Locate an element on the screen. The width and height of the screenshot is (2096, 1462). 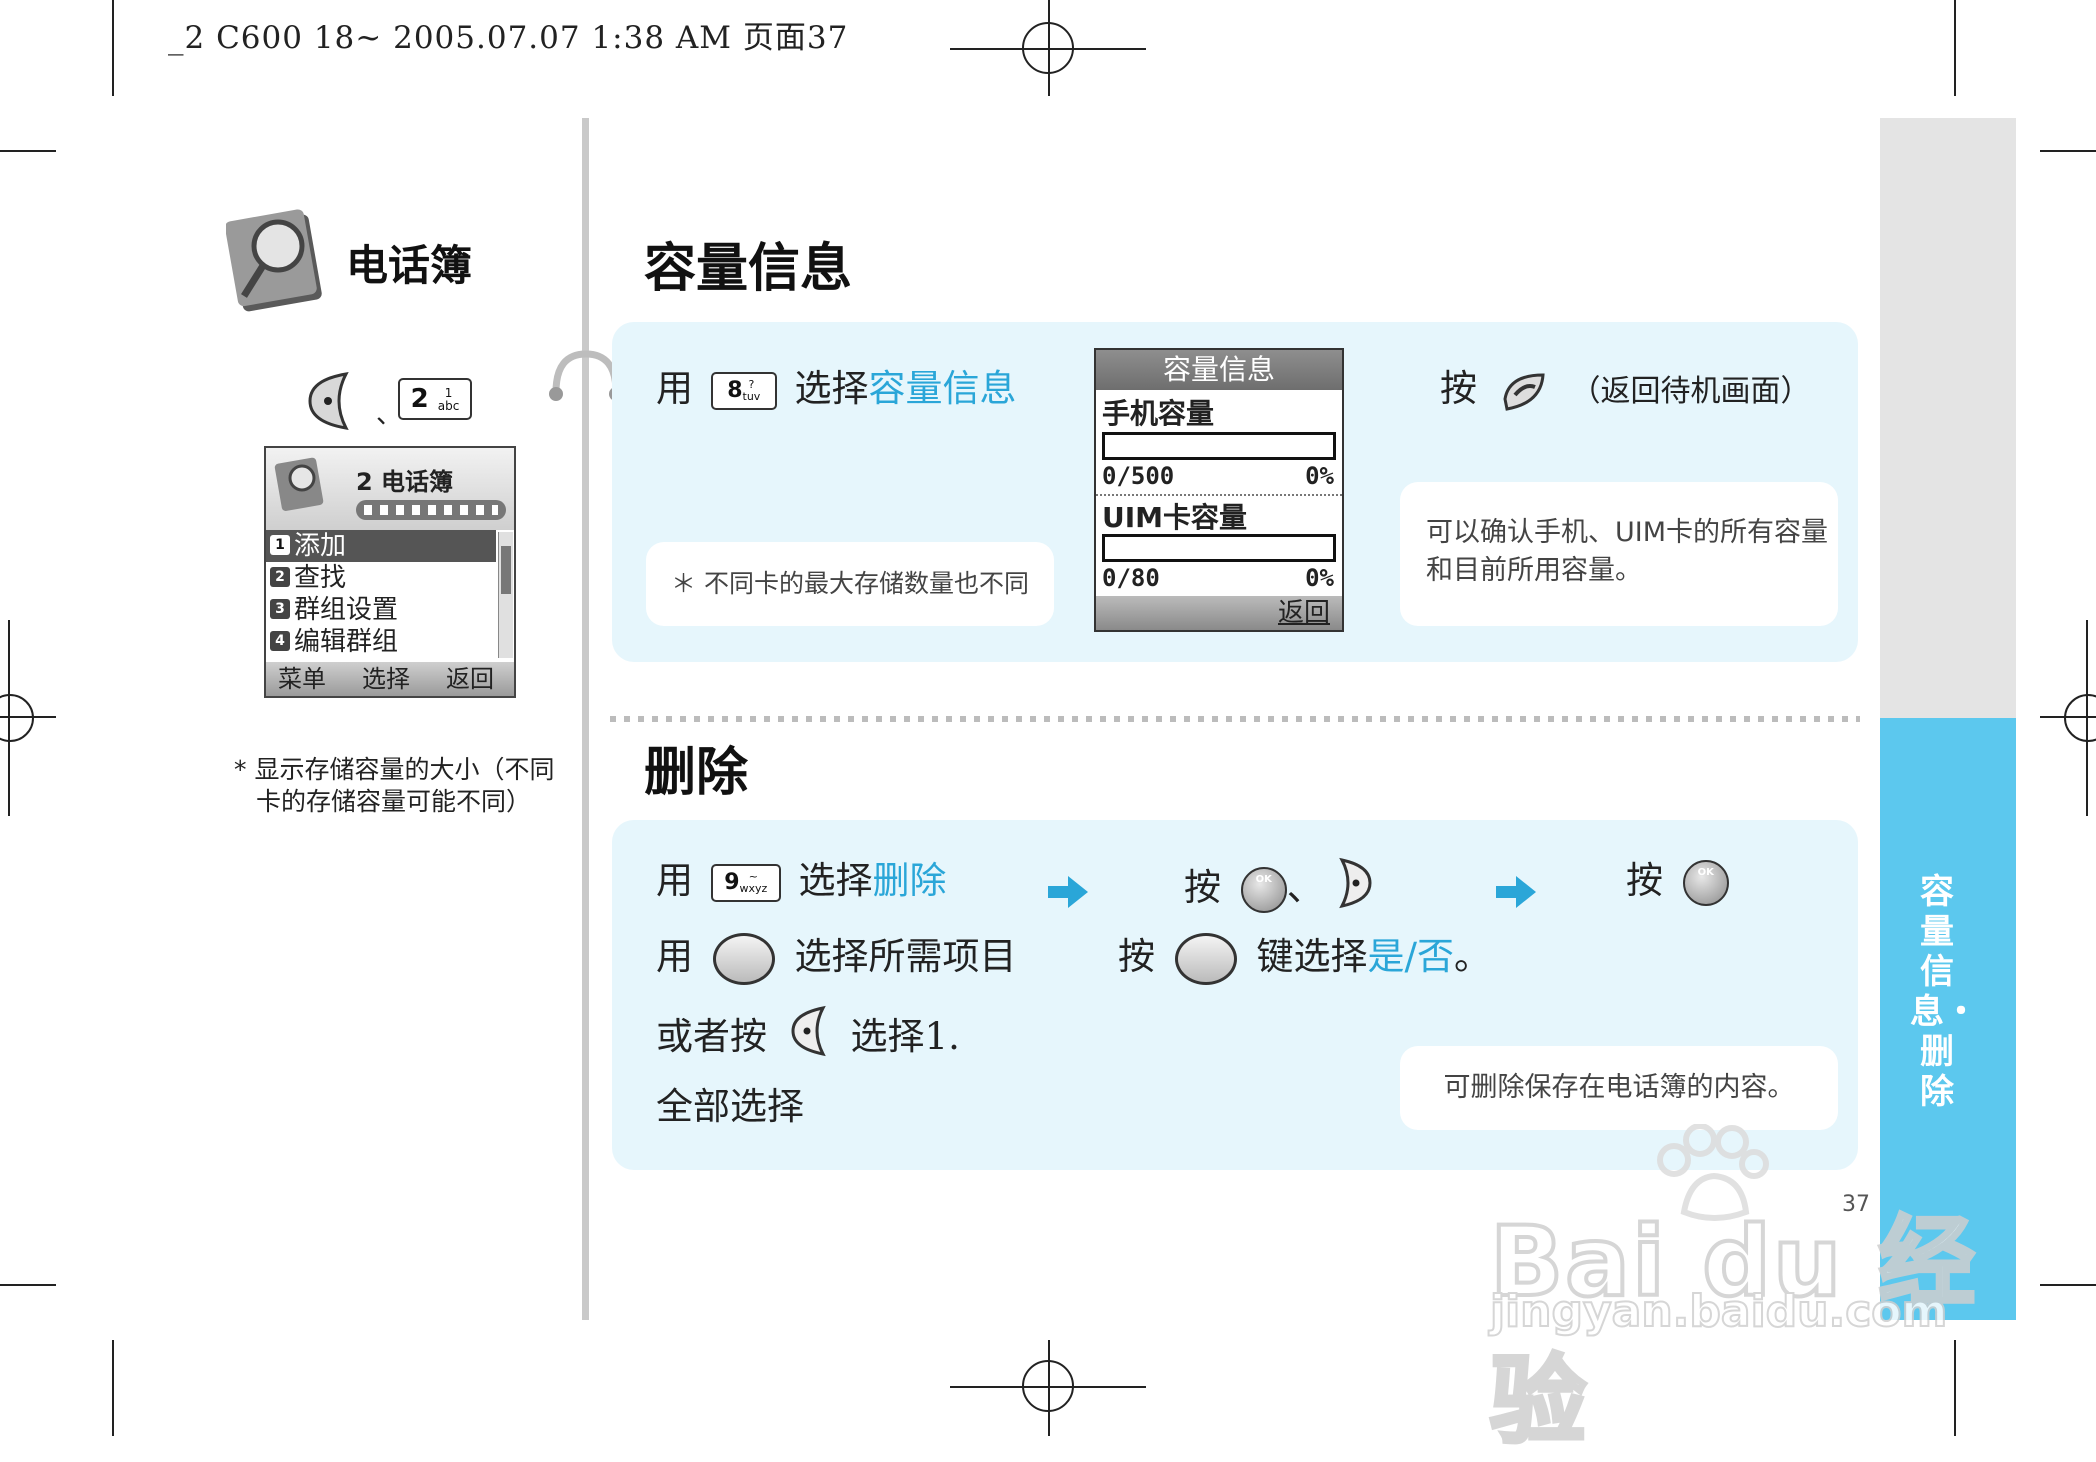
menu-scrollbar is located at coordinates (505, 595).